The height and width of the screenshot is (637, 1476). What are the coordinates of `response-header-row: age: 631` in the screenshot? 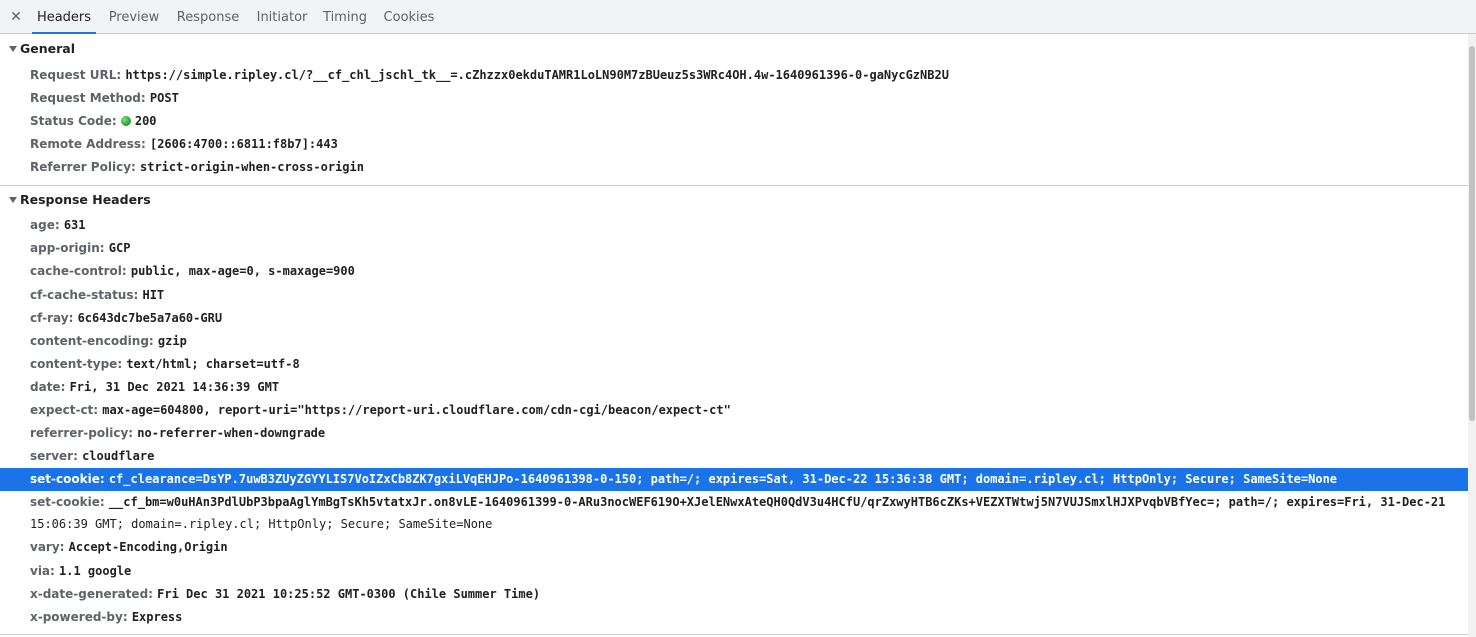 It's located at (734, 225).